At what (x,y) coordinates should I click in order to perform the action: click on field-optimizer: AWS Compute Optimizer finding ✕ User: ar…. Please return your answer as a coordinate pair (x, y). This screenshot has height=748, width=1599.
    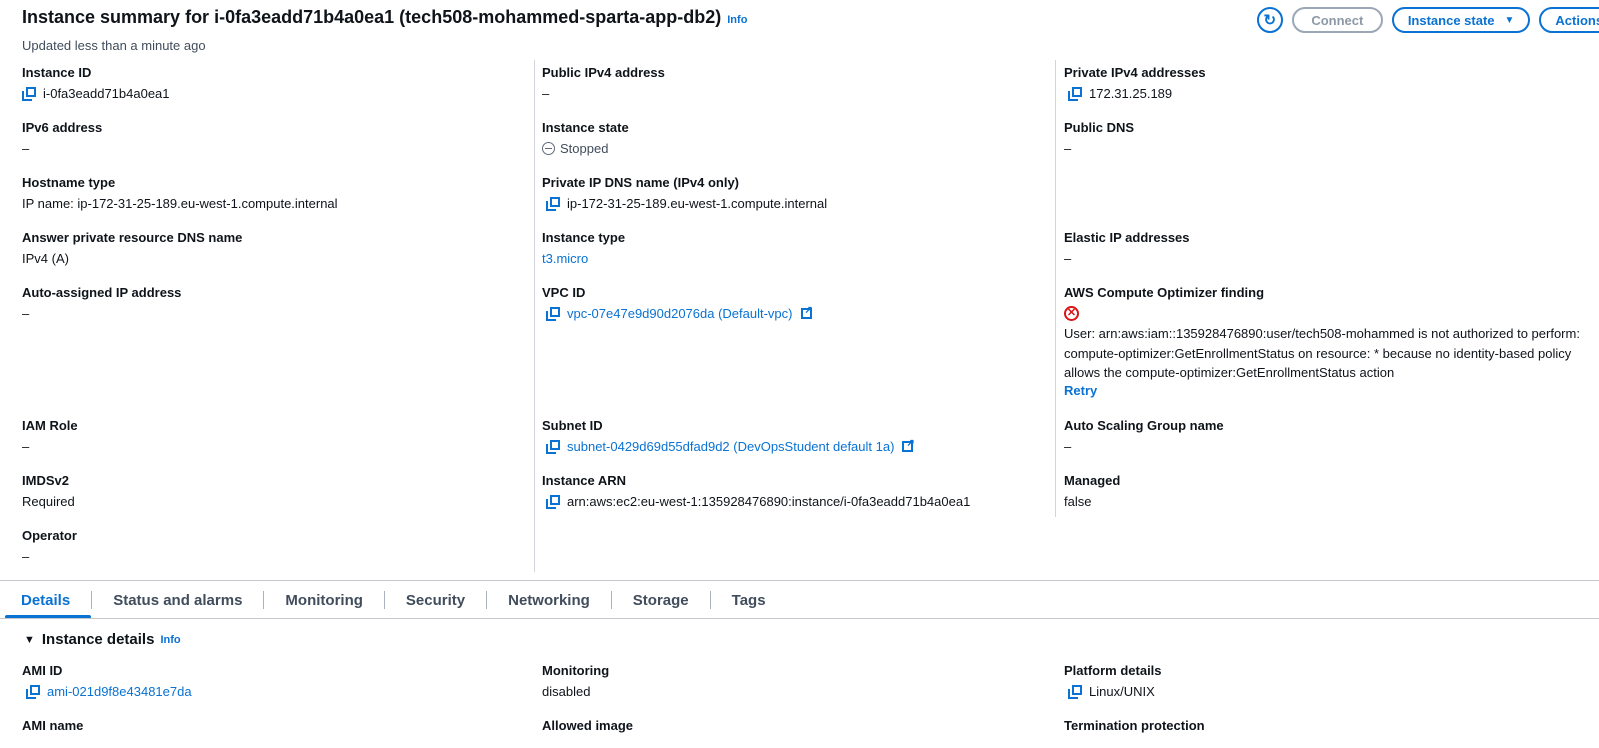
    Looking at the image, I should click on (1331, 341).